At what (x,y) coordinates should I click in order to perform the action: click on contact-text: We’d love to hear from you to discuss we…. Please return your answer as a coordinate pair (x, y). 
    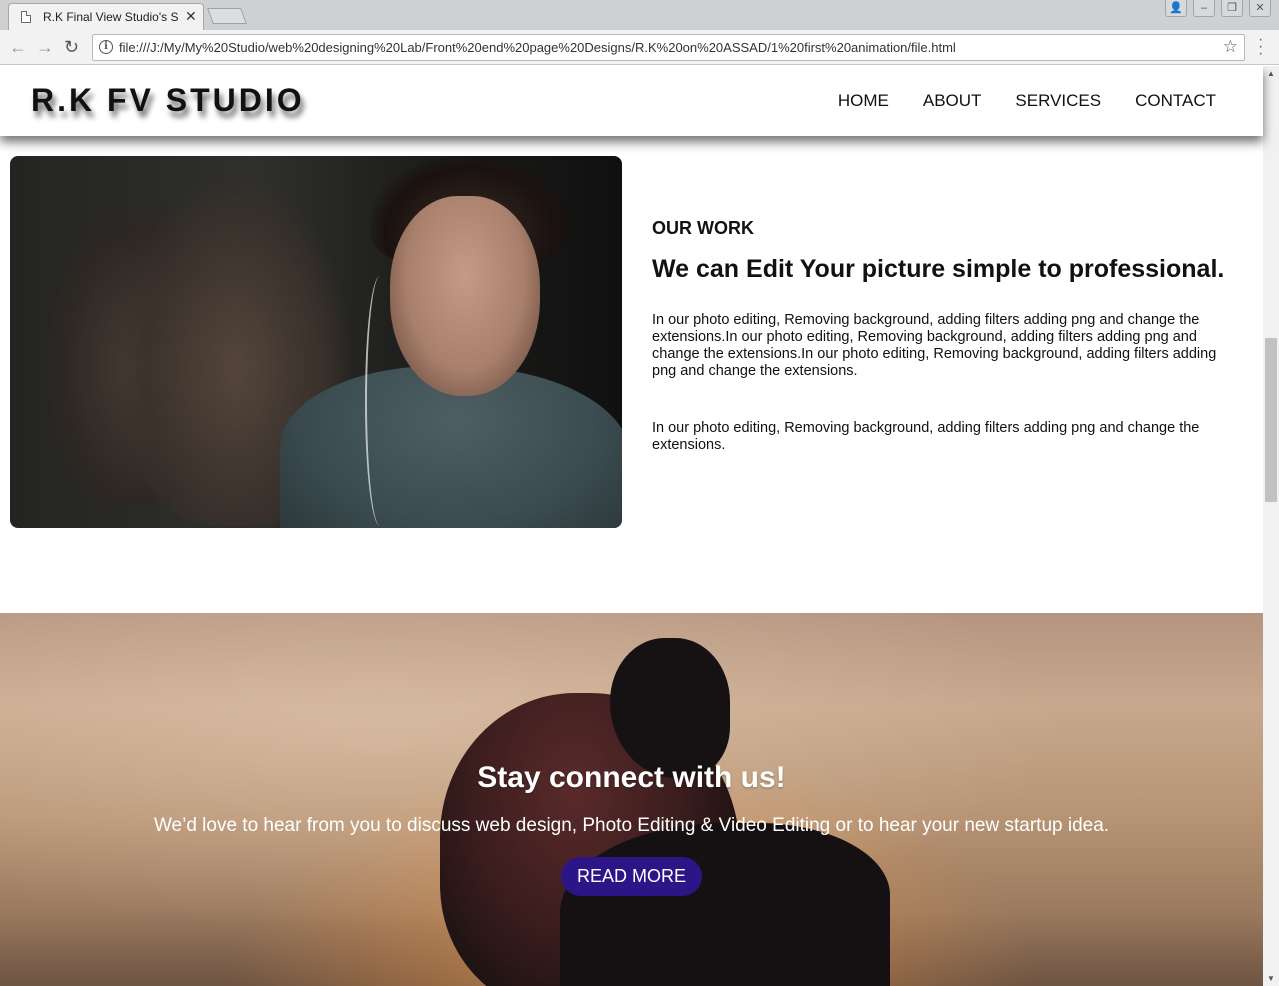
    Looking at the image, I should click on (631, 825).